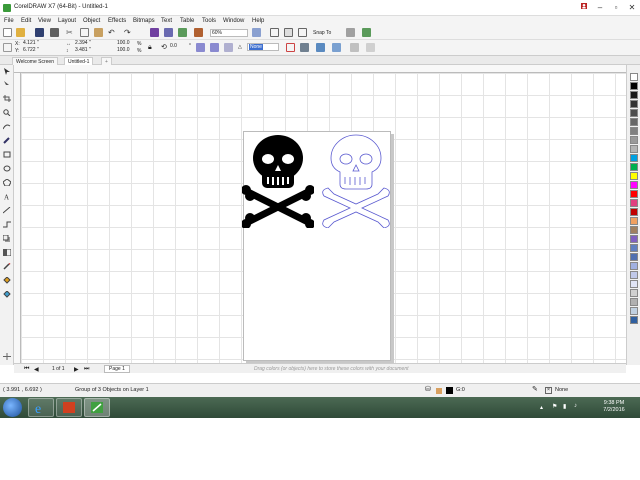 The width and height of the screenshot is (640, 480). I want to click on coreldraw-taskbar-icon, so click(97, 407).